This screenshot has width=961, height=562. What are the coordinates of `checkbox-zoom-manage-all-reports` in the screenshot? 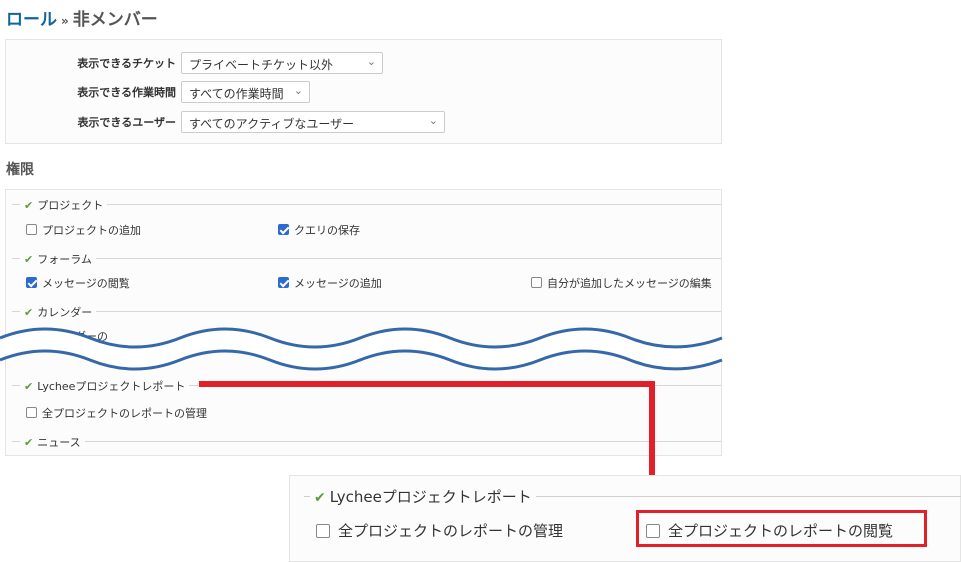 It's located at (323, 531).